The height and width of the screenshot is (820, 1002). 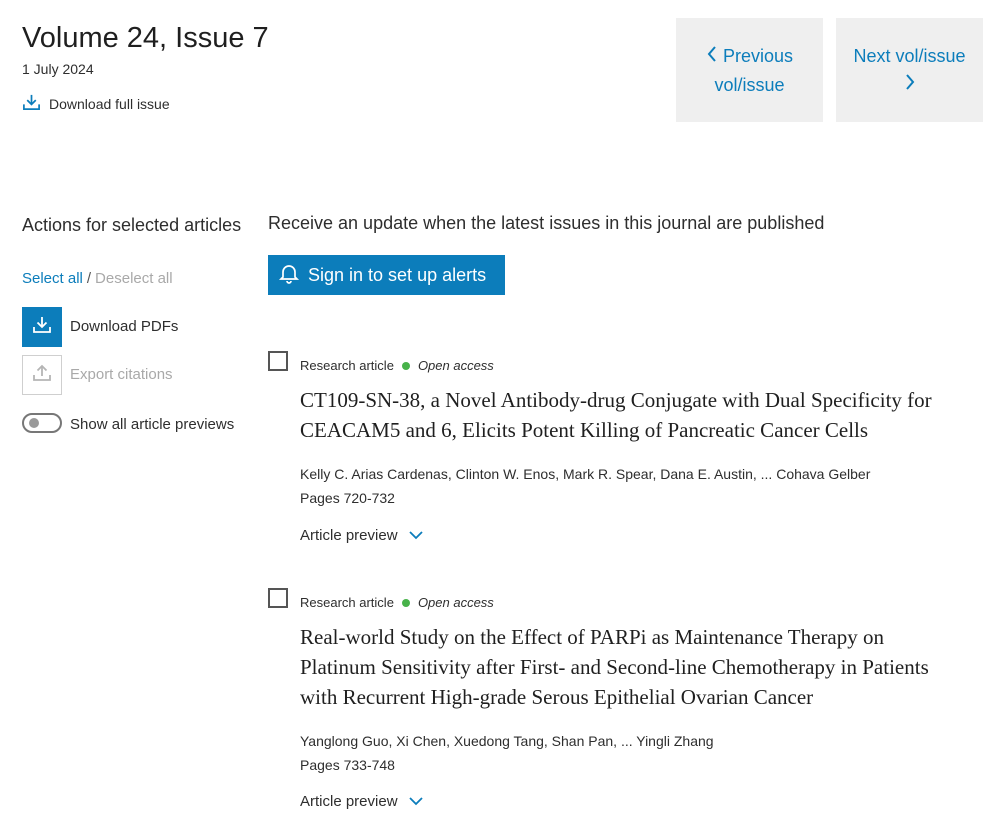 I want to click on next-label: Next vol/issue, so click(x=909, y=56).